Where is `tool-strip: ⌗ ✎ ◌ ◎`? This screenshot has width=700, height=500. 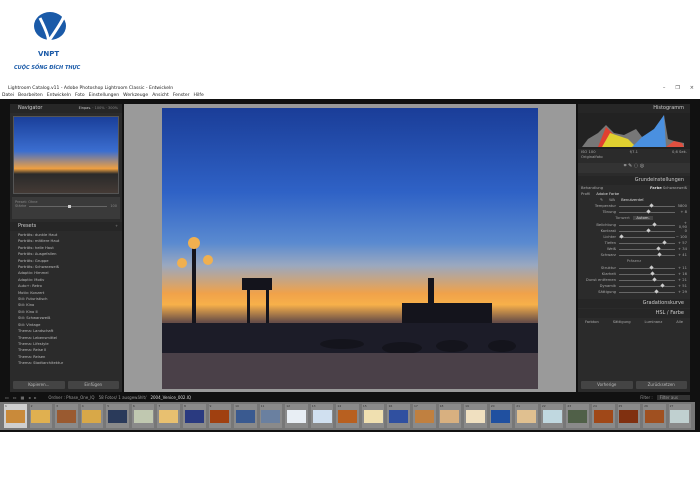 tool-strip: ⌗ ✎ ◌ ◎ is located at coordinates (634, 168).